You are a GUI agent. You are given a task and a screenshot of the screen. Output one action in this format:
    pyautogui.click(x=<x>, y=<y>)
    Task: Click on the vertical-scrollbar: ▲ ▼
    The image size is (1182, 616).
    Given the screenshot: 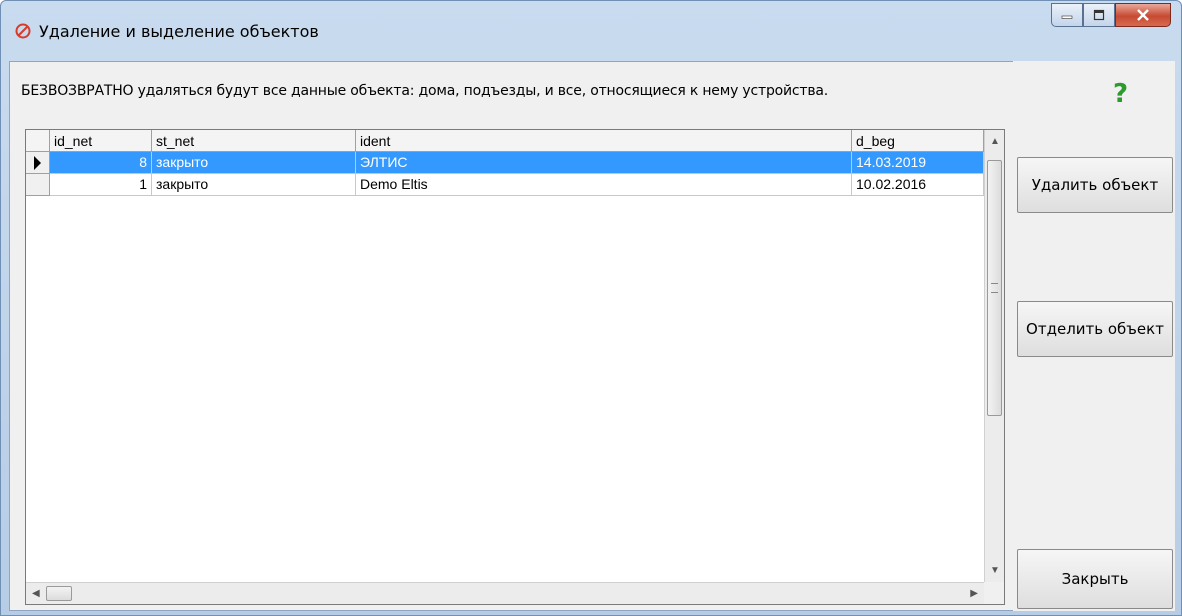 What is the action you would take?
    pyautogui.click(x=994, y=356)
    